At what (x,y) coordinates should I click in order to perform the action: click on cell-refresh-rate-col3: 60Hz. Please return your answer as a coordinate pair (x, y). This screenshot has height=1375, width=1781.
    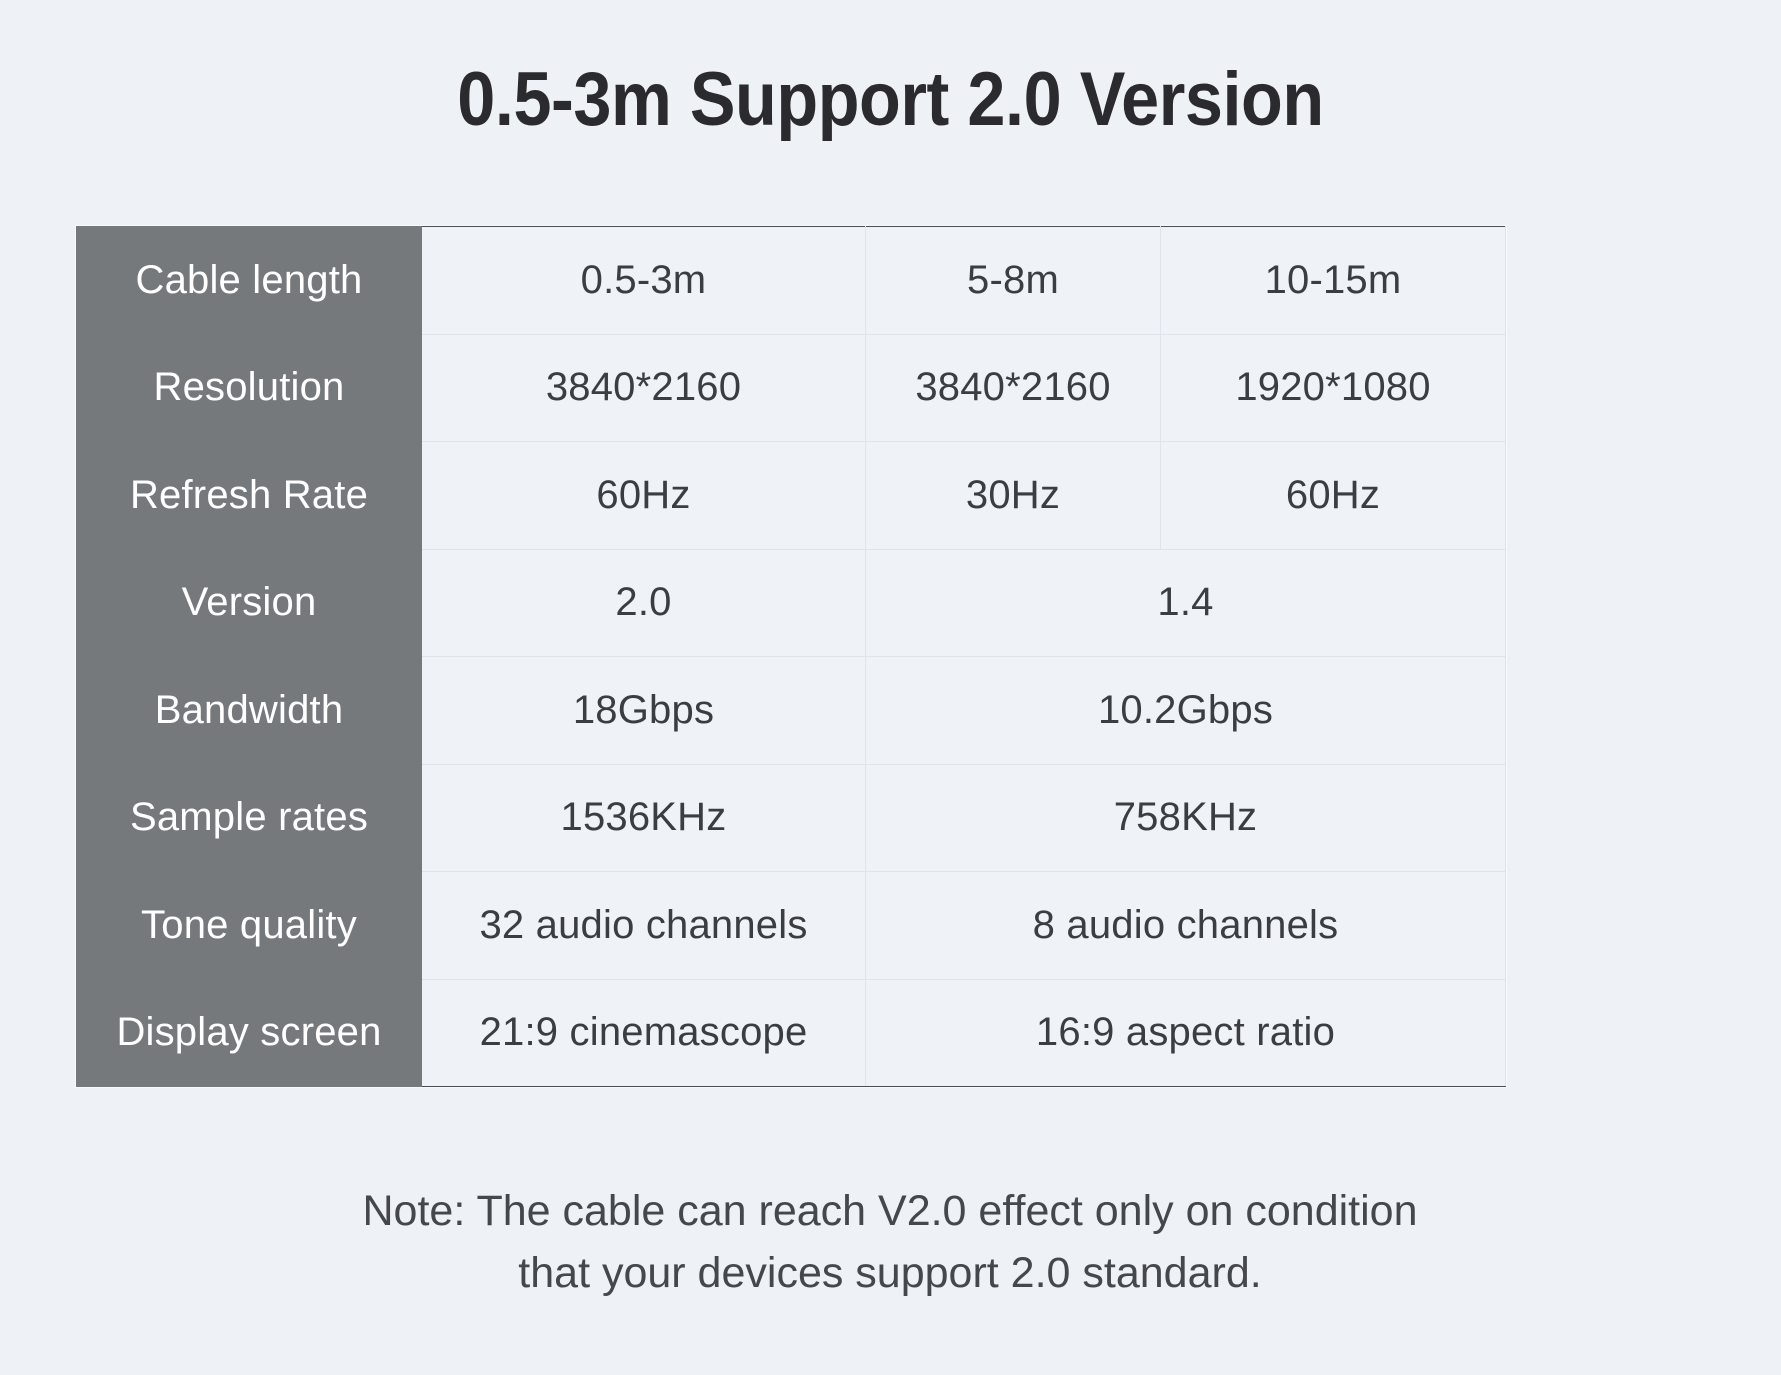
    Looking at the image, I should click on (1333, 495).